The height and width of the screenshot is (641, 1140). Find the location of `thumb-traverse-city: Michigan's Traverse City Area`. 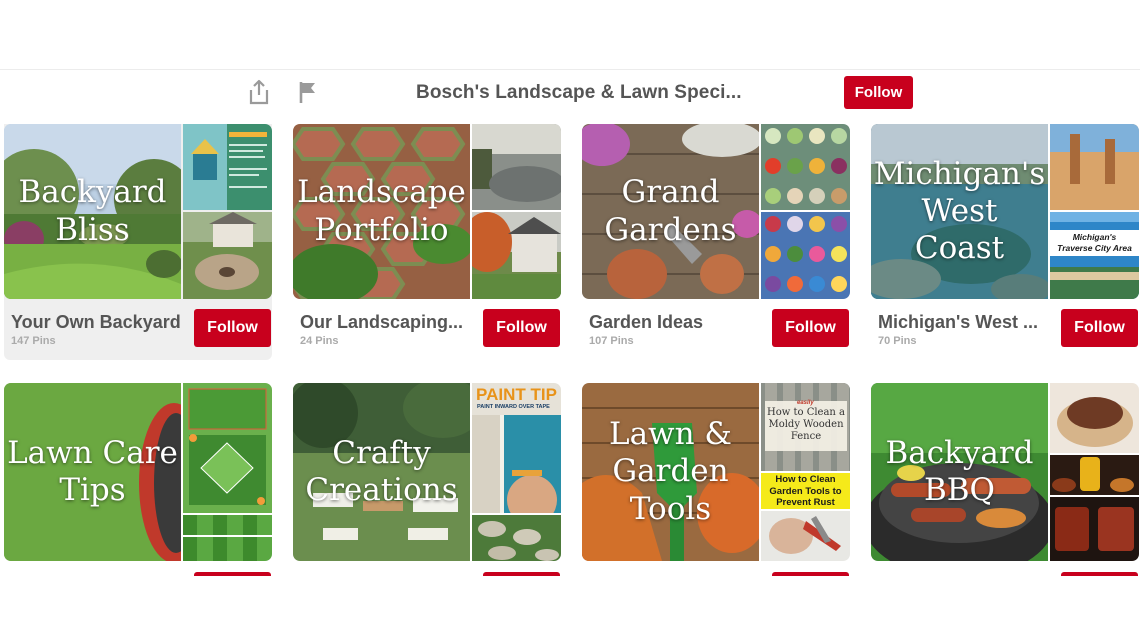

thumb-traverse-city: Michigan's Traverse City Area is located at coordinates (1094, 255).